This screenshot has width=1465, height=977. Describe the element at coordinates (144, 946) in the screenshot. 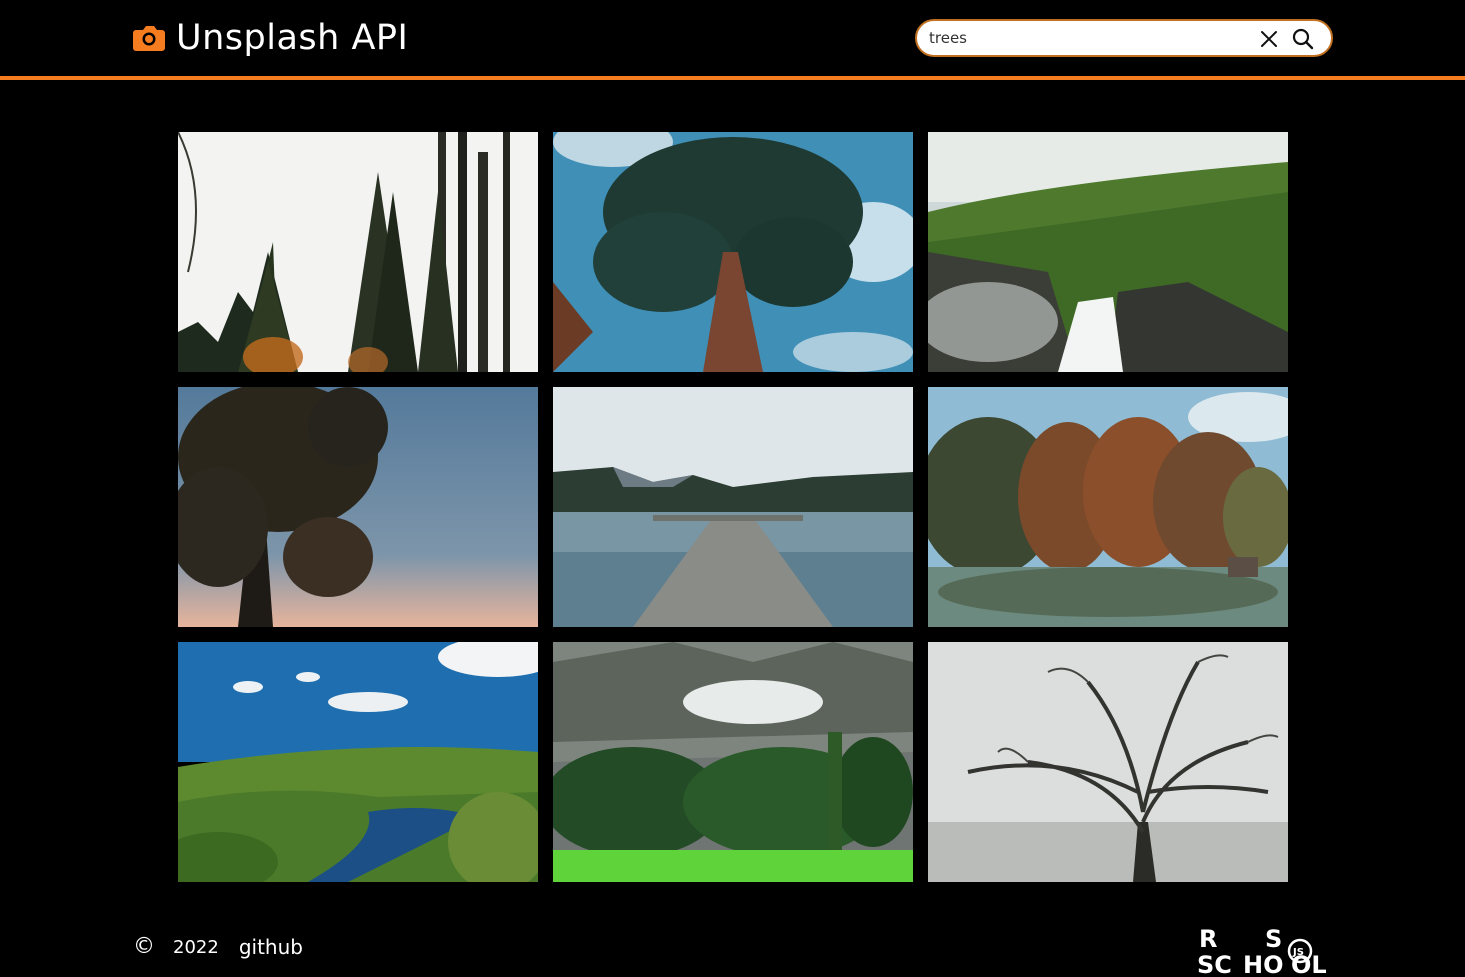

I see `copyright-icon: ©` at that location.